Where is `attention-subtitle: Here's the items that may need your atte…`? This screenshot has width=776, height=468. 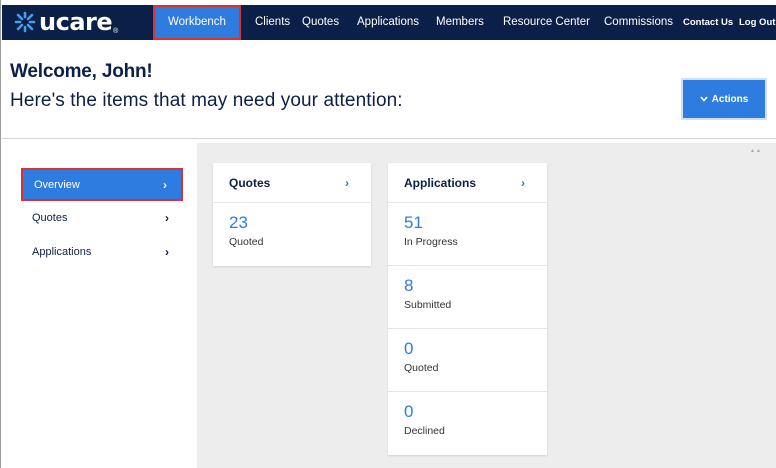
attention-subtitle: Here's the items that may need your atte… is located at coordinates (206, 100).